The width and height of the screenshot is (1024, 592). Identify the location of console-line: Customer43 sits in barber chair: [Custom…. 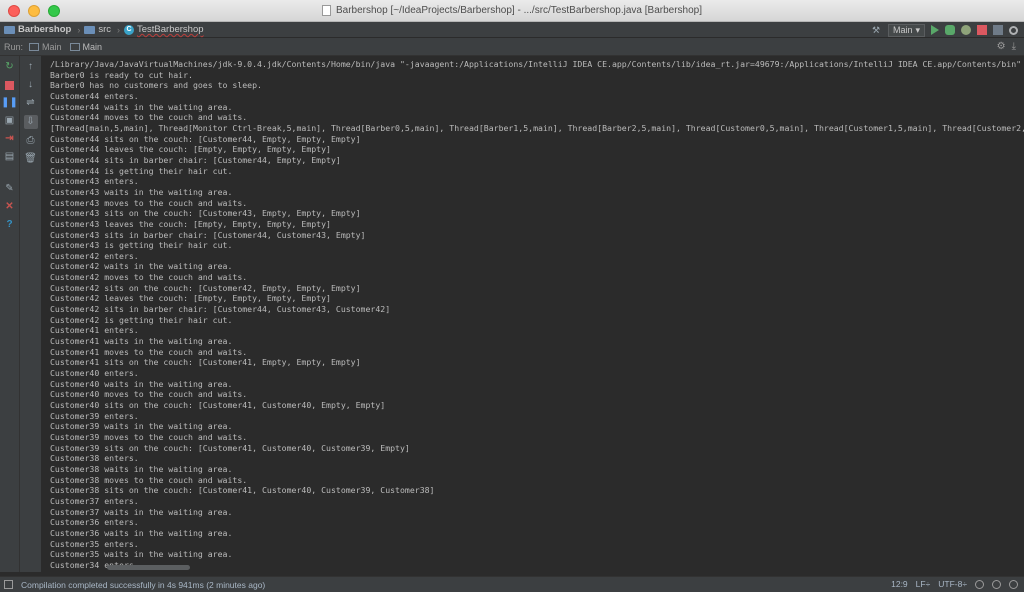
(208, 234).